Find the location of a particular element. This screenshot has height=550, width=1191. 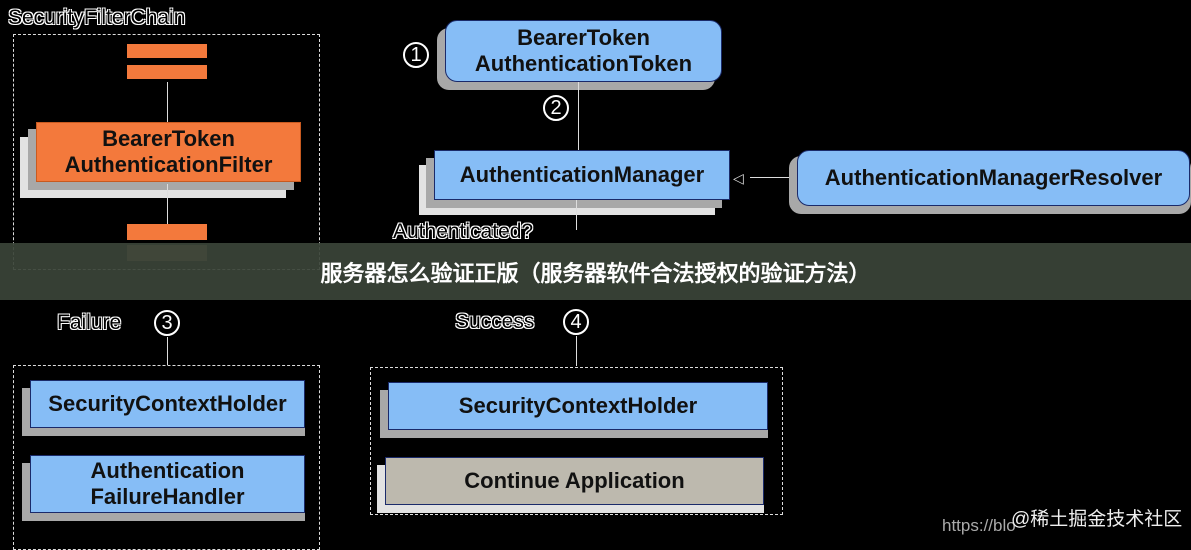

watermark-url: https://blo is located at coordinates (979, 525).